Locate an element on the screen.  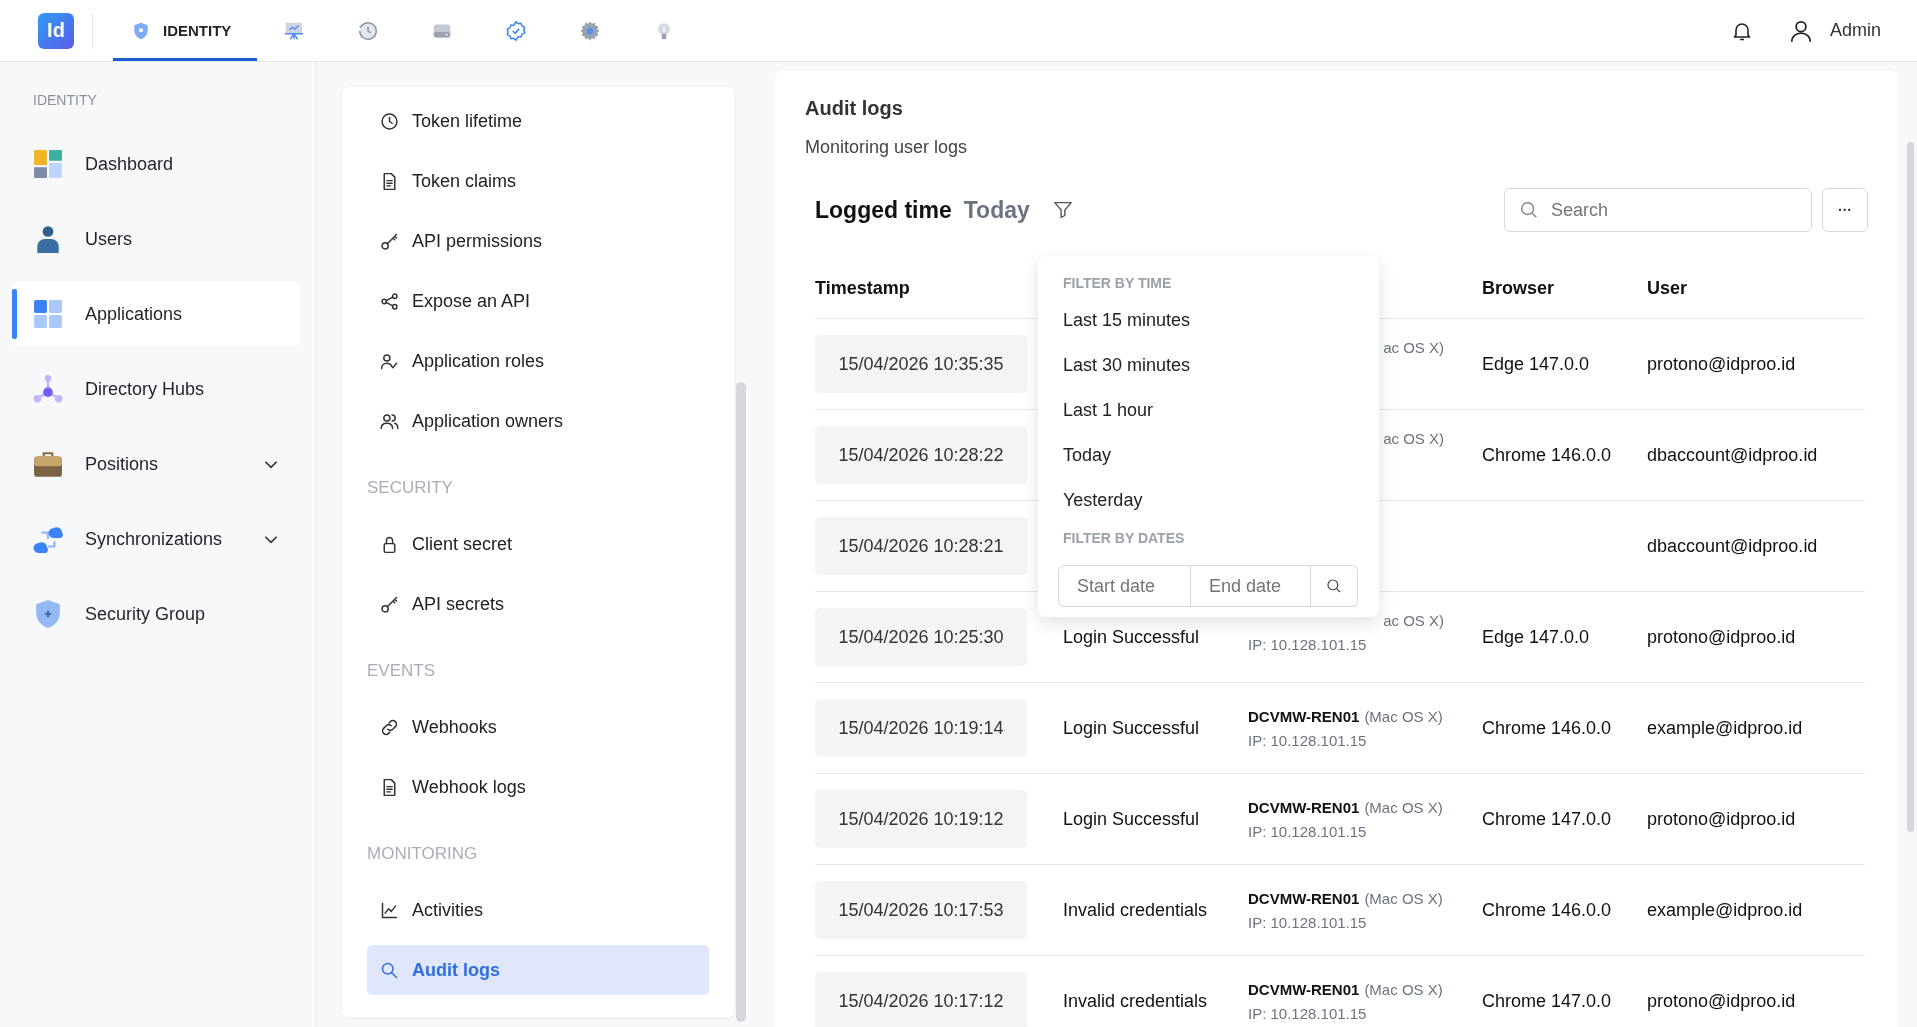
date-search-button is located at coordinates (1334, 586).